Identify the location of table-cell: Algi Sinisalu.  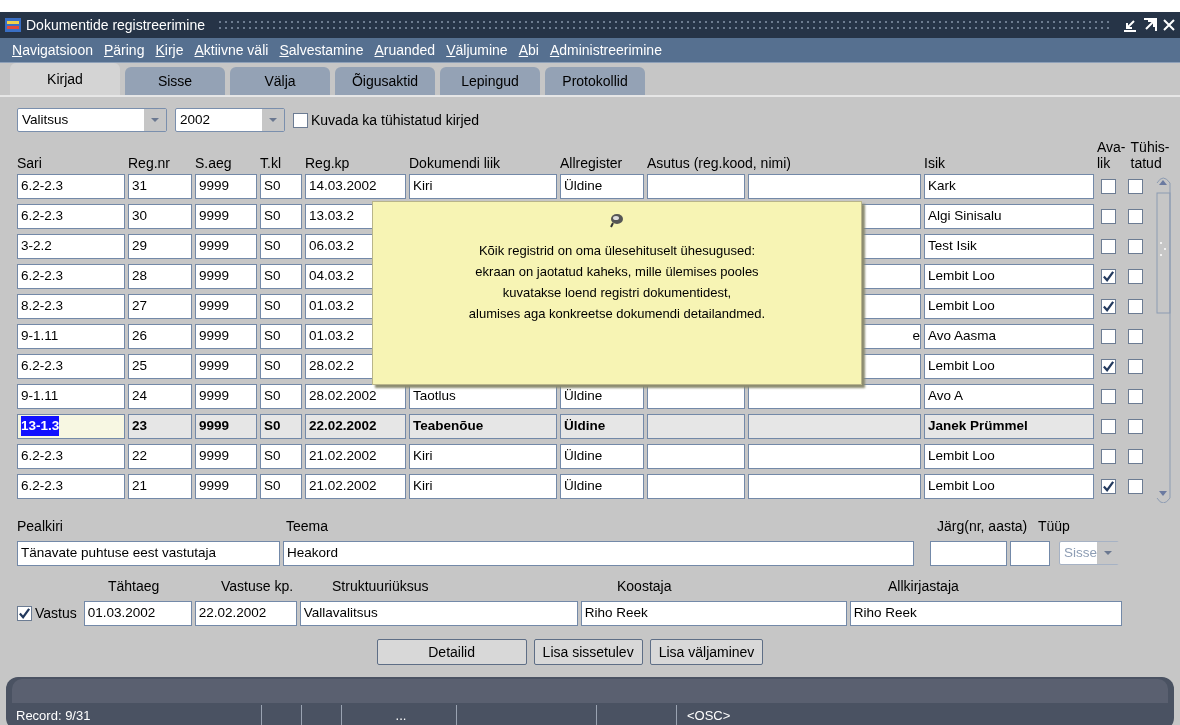
(1009, 216).